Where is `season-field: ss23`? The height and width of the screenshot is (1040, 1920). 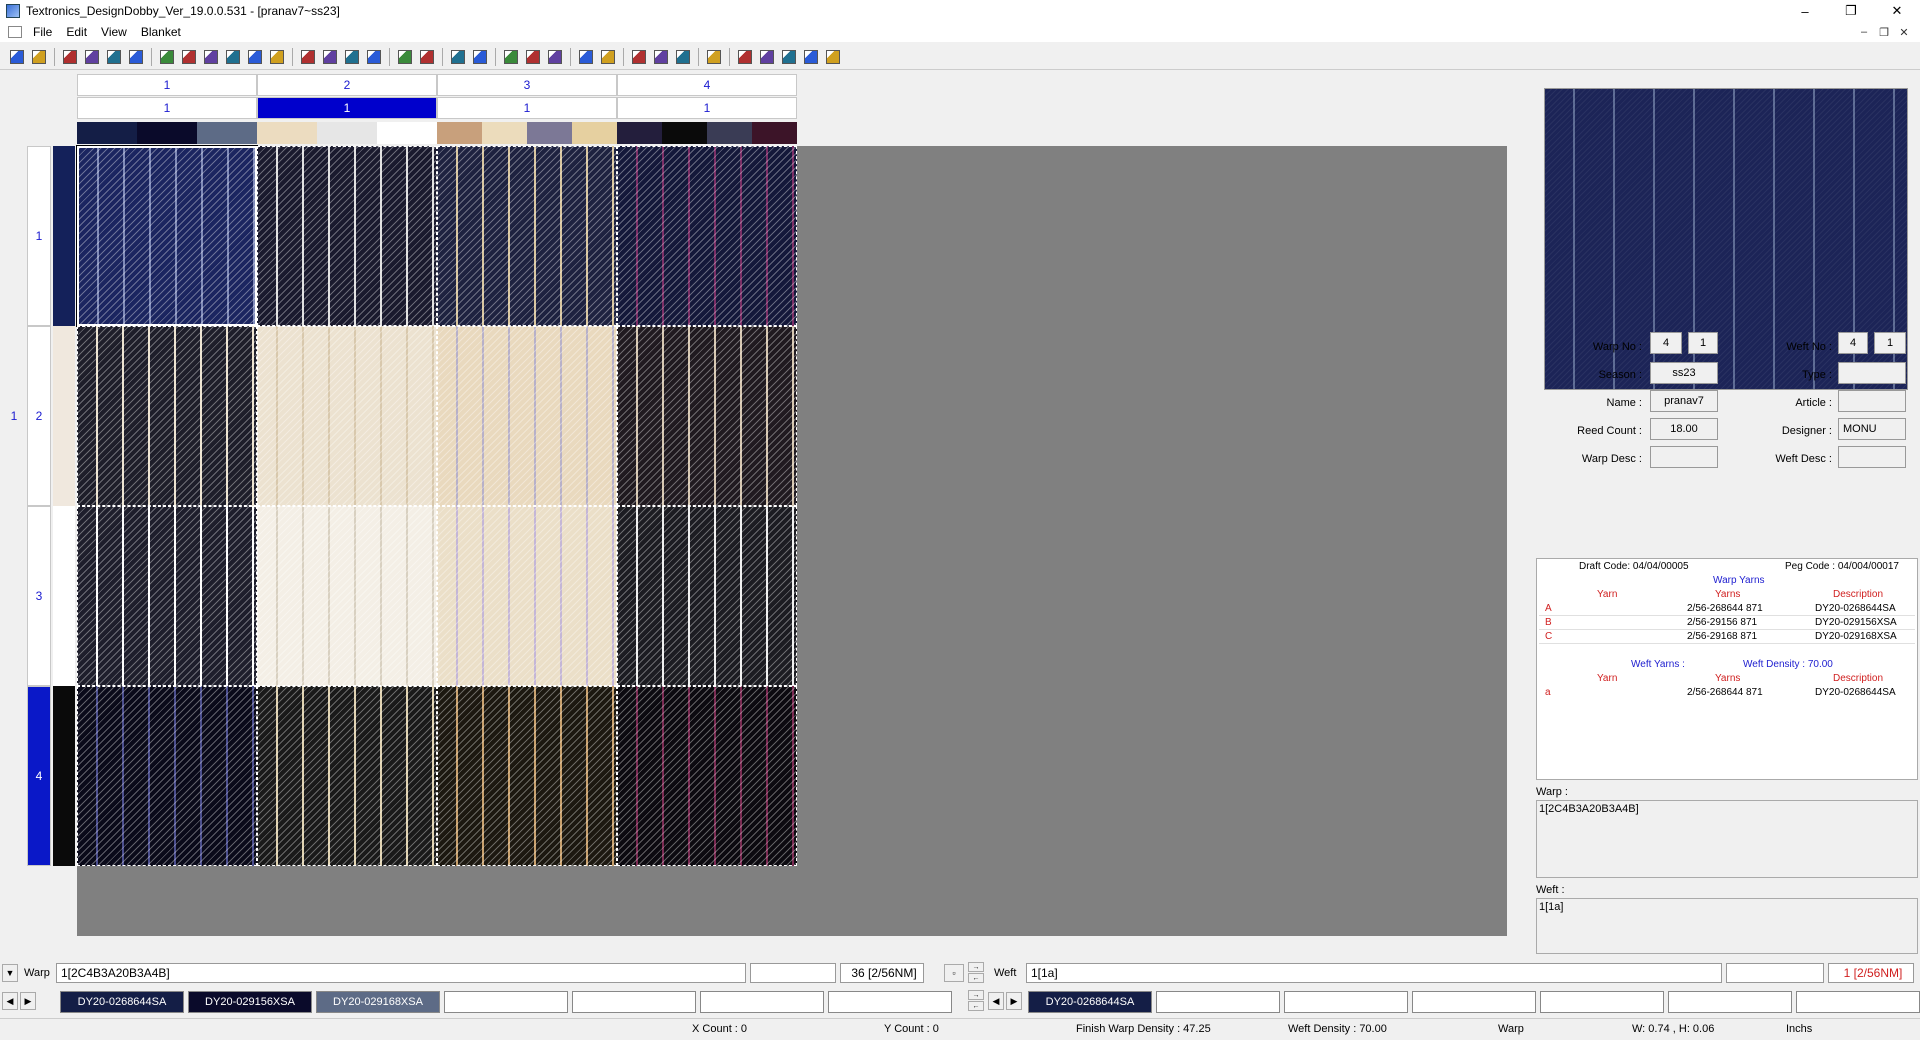 season-field: ss23 is located at coordinates (1684, 373).